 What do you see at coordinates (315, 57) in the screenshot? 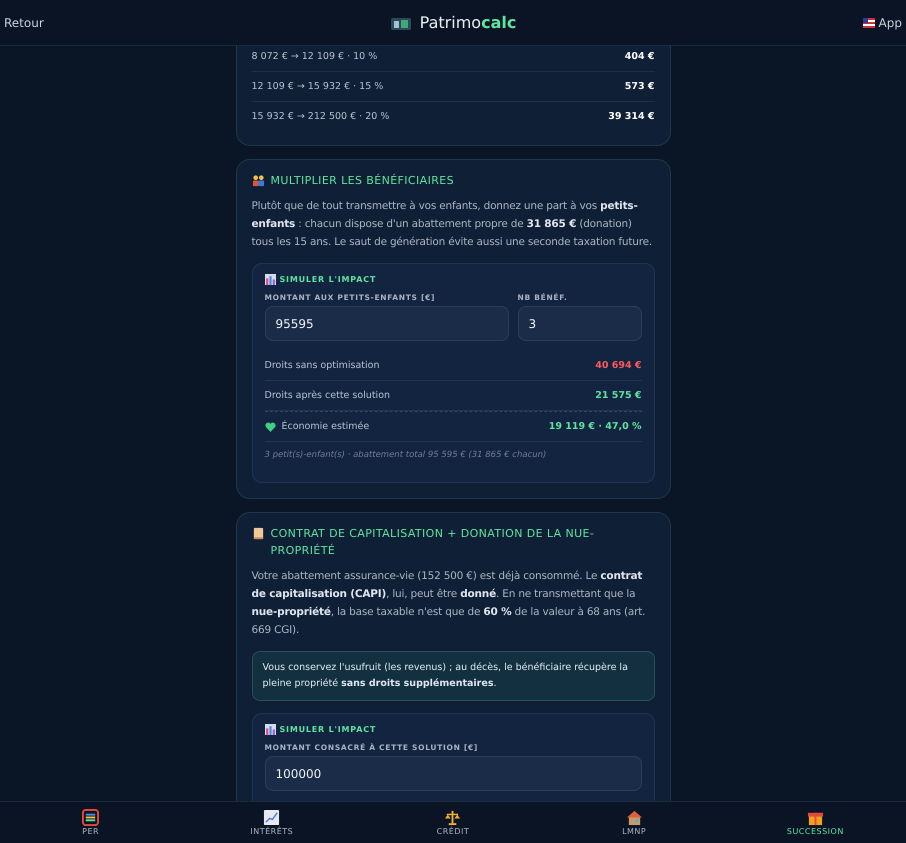
I see `bracket-range: 8 072 € → 12 109 € · 10 %` at bounding box center [315, 57].